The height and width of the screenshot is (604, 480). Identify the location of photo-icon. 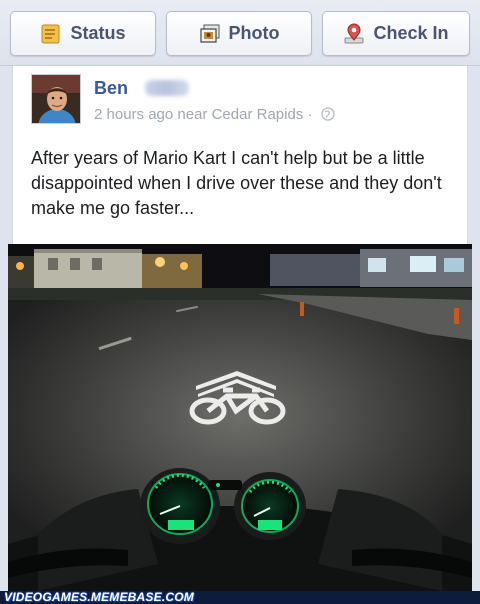
(210, 34).